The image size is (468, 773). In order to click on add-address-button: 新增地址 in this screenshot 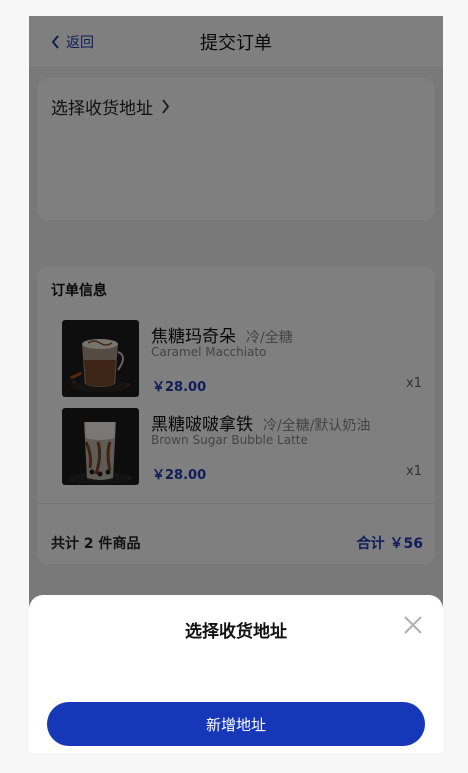, I will do `click(236, 724)`.